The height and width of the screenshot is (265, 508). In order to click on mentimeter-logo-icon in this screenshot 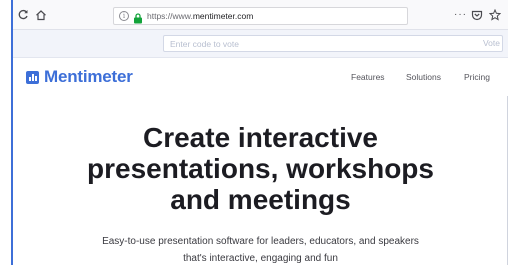, I will do `click(32, 77)`.